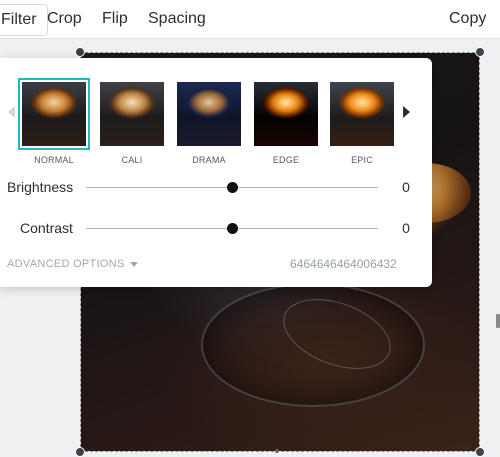  Describe the element at coordinates (232, 228) in the screenshot. I see `contrast-slider-knob` at that location.